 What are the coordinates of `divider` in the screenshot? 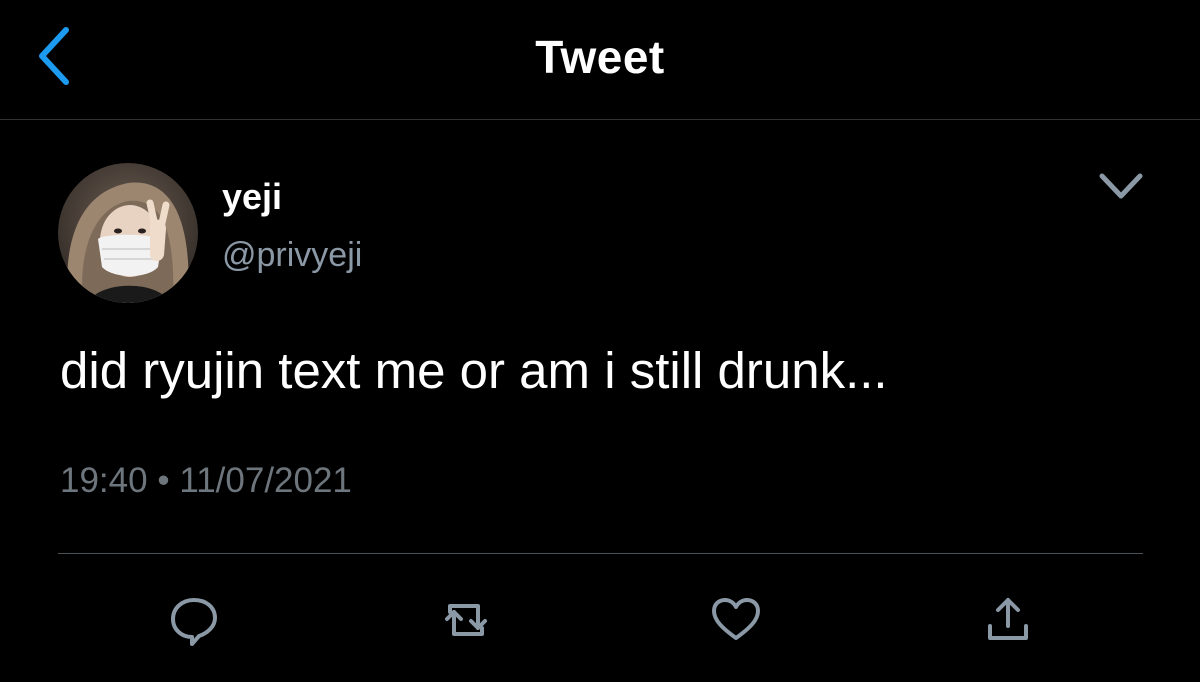 It's located at (600, 553).